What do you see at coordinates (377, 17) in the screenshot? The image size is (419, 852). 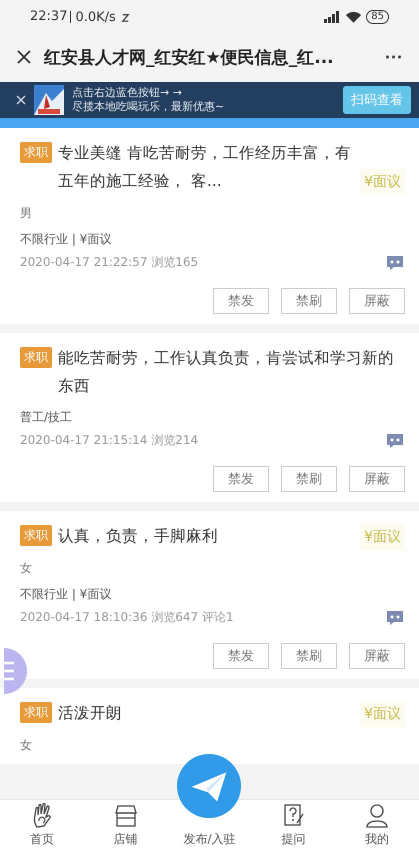 I see `battery-level: 85` at bounding box center [377, 17].